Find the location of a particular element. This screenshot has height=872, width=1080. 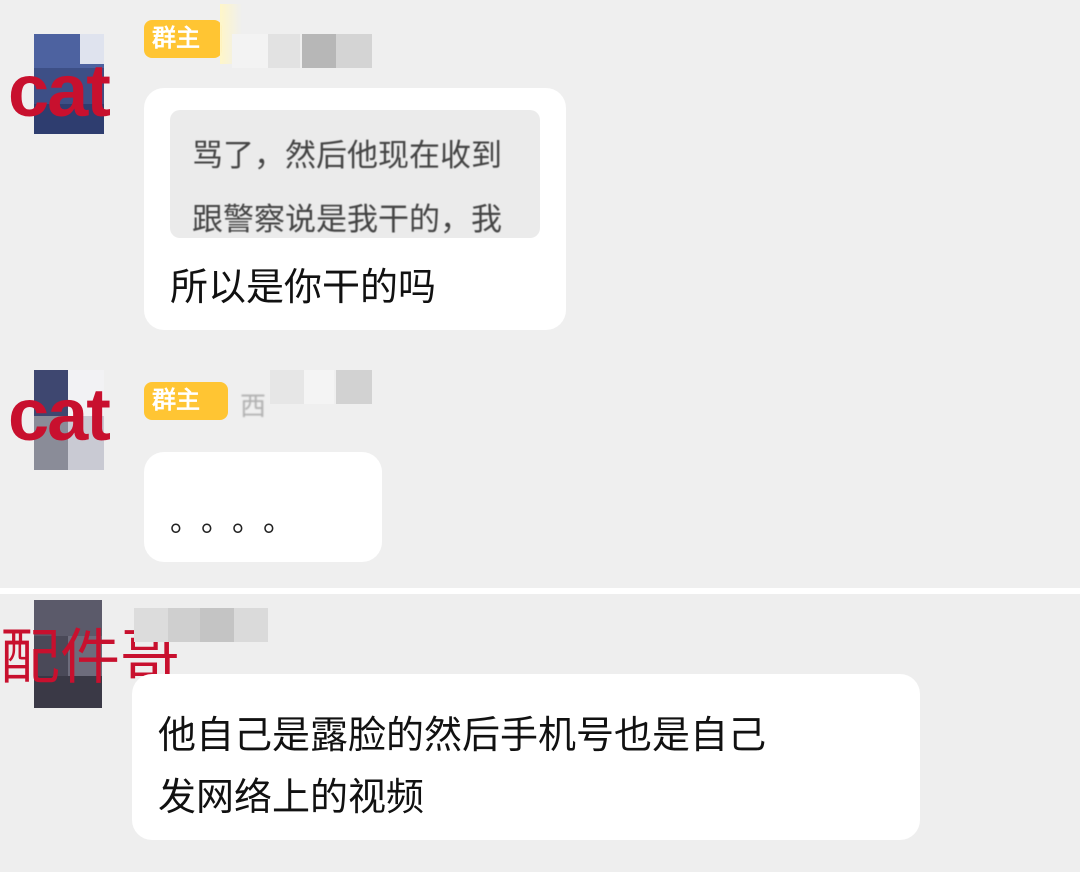

message-bubble: 。。。。 is located at coordinates (263, 507).